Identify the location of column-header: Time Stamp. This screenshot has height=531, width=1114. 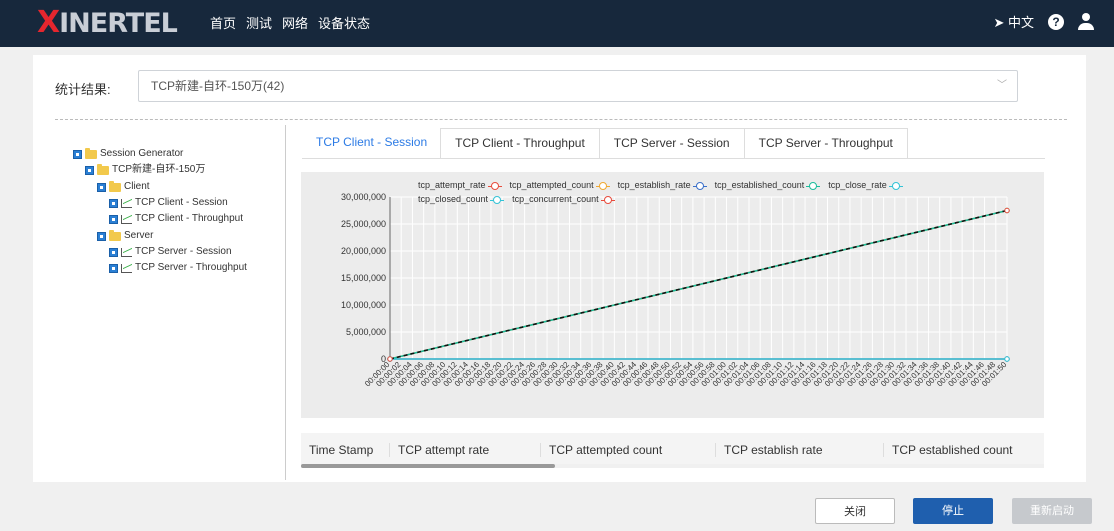
(345, 450).